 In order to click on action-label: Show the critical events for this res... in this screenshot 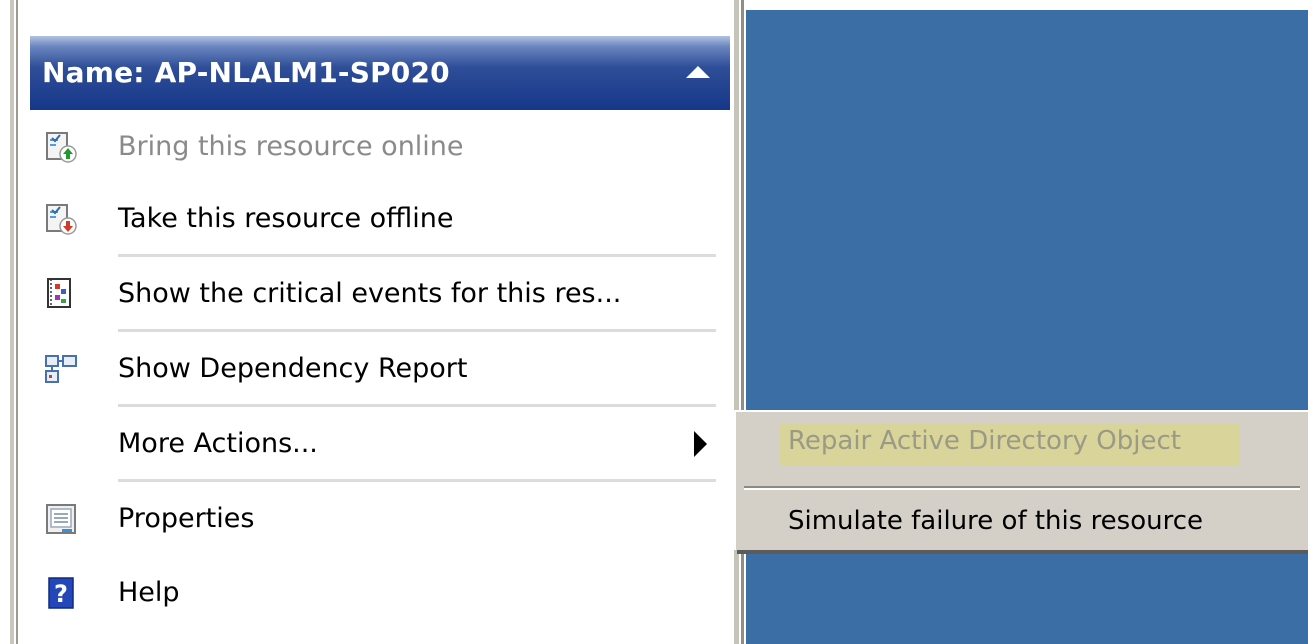, I will do `click(370, 293)`.